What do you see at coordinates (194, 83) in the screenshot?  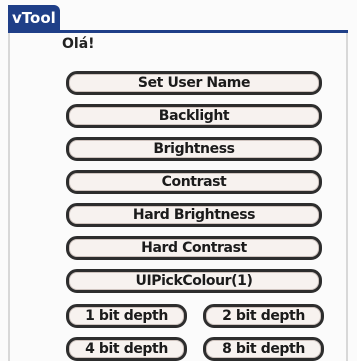 I see `set-user-name-button: Set User Name` at bounding box center [194, 83].